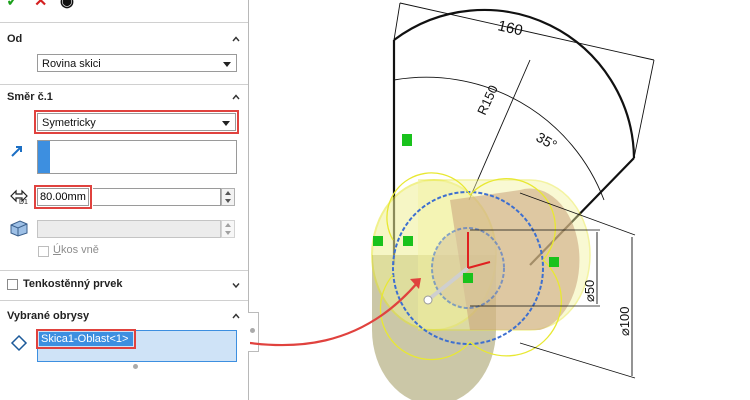  I want to click on eye-icon: ◉, so click(67, 5).